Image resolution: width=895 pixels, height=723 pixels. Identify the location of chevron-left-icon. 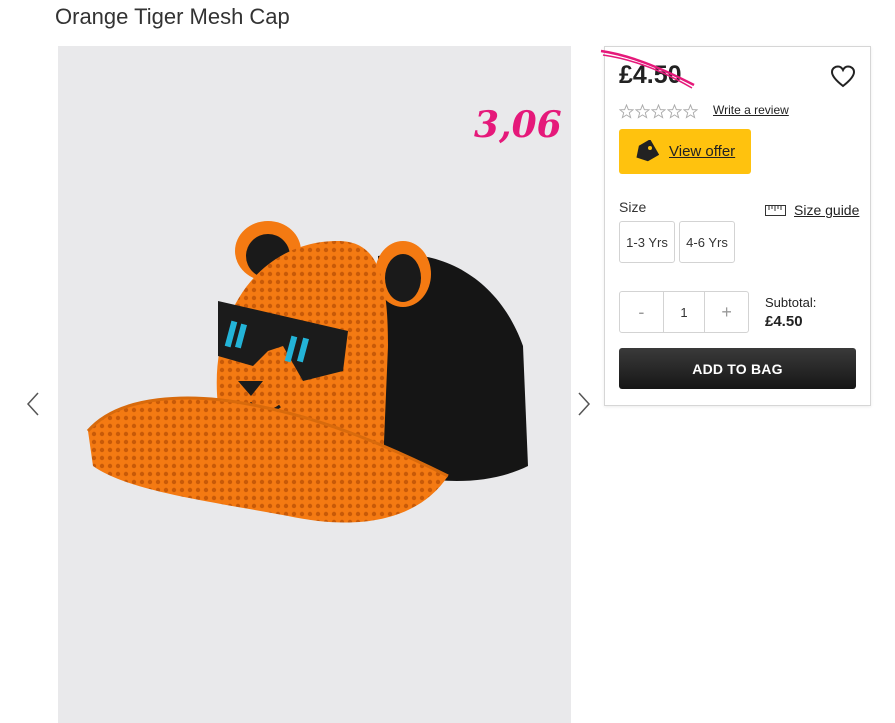
(32, 404).